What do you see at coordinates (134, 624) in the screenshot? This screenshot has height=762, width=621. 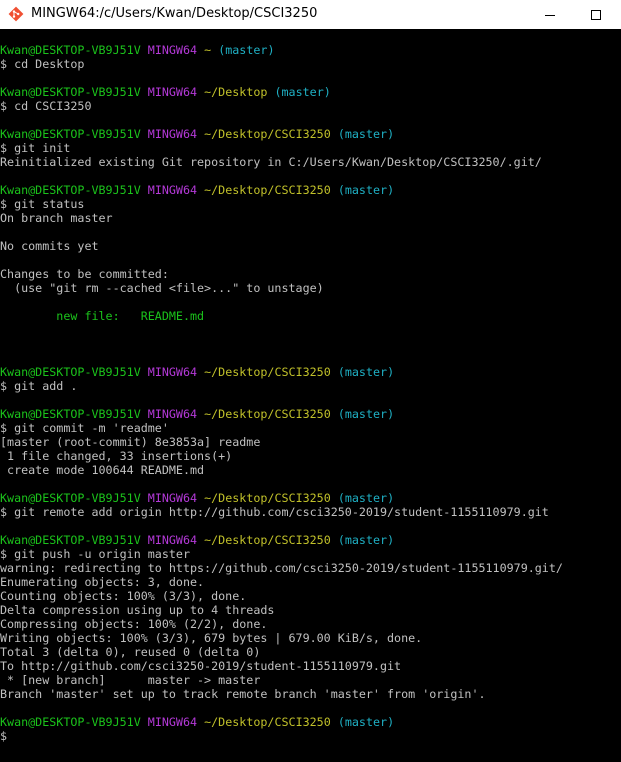 I see `output-line: Compressing objects: 100% (2/2), done.` at bounding box center [134, 624].